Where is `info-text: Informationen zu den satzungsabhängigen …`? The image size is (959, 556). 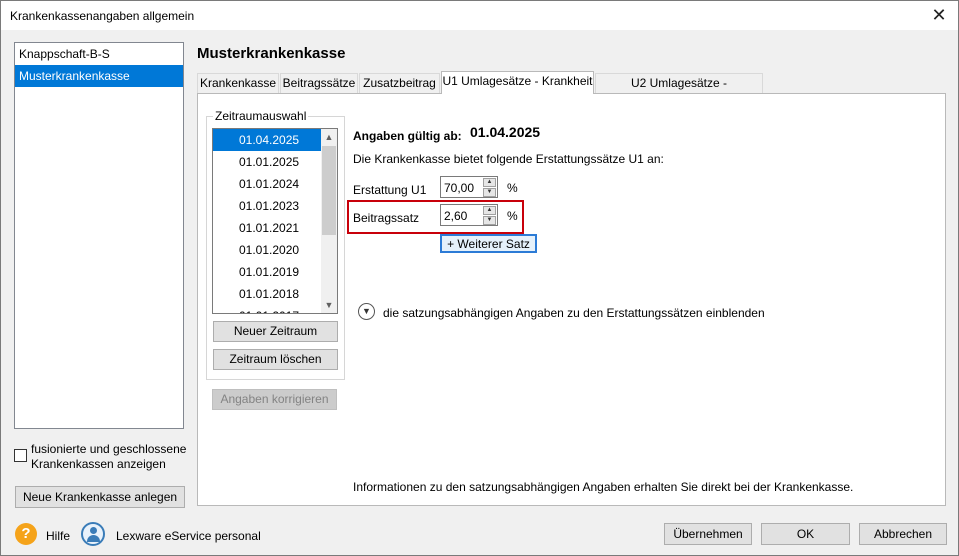
info-text: Informationen zu den satzungsabhängigen … is located at coordinates (603, 487).